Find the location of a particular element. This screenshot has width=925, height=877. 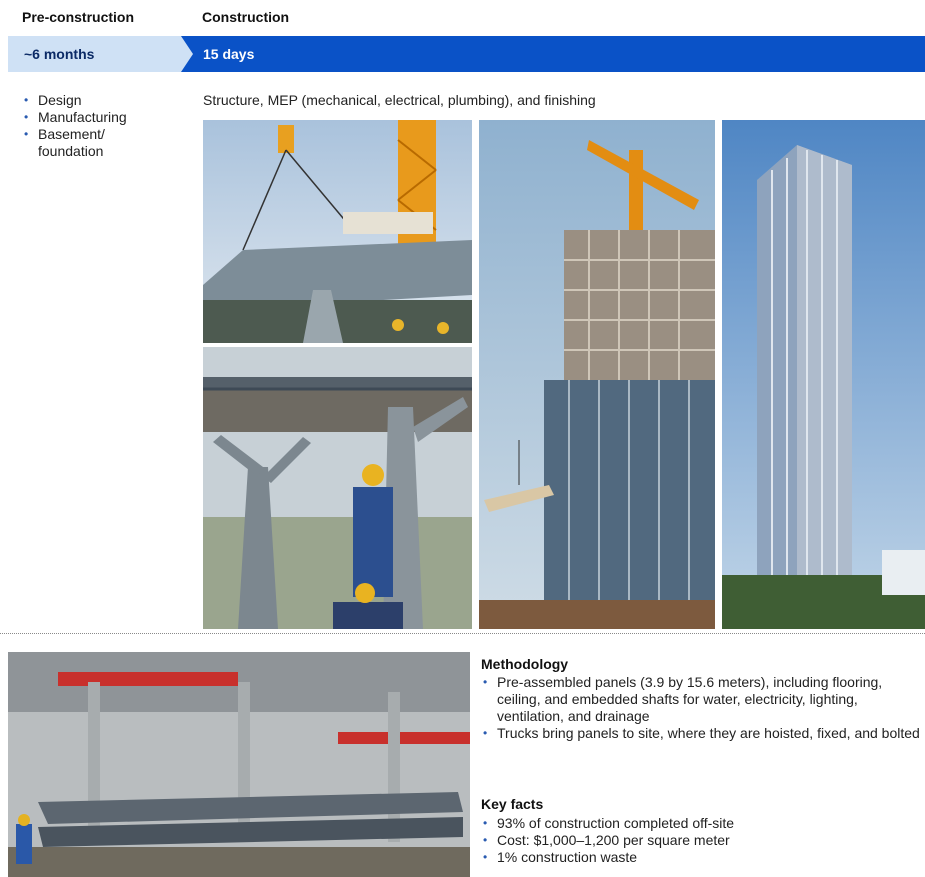

crane-lifting-panel-photo is located at coordinates (337, 231).